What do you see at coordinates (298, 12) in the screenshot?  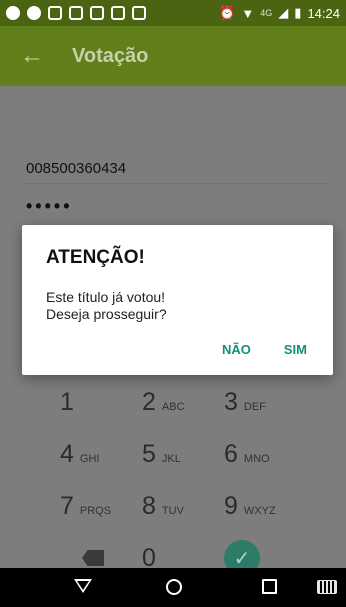 I see `battery-icon: ▮` at bounding box center [298, 12].